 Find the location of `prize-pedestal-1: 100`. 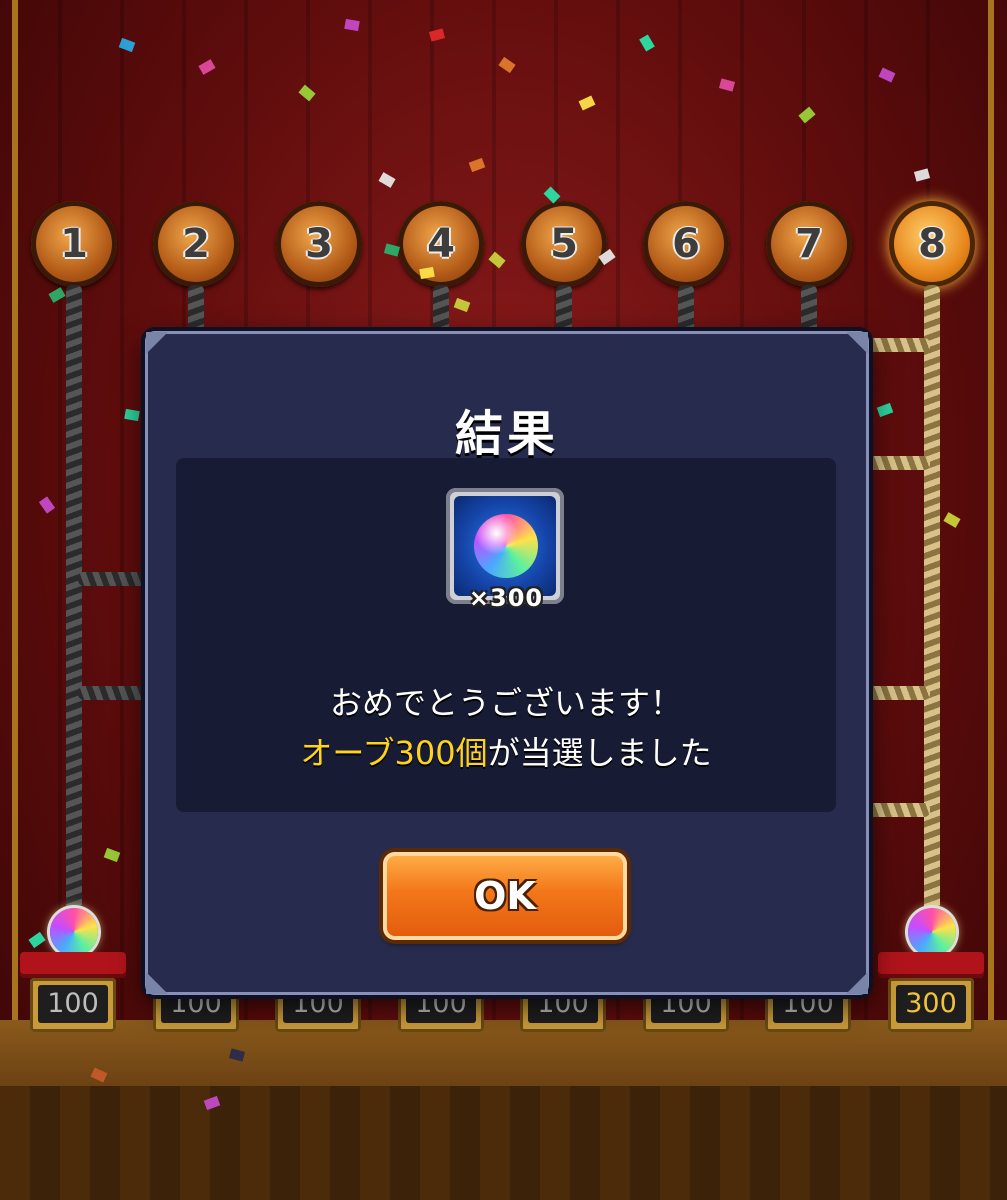

prize-pedestal-1: 100 is located at coordinates (73, 973).